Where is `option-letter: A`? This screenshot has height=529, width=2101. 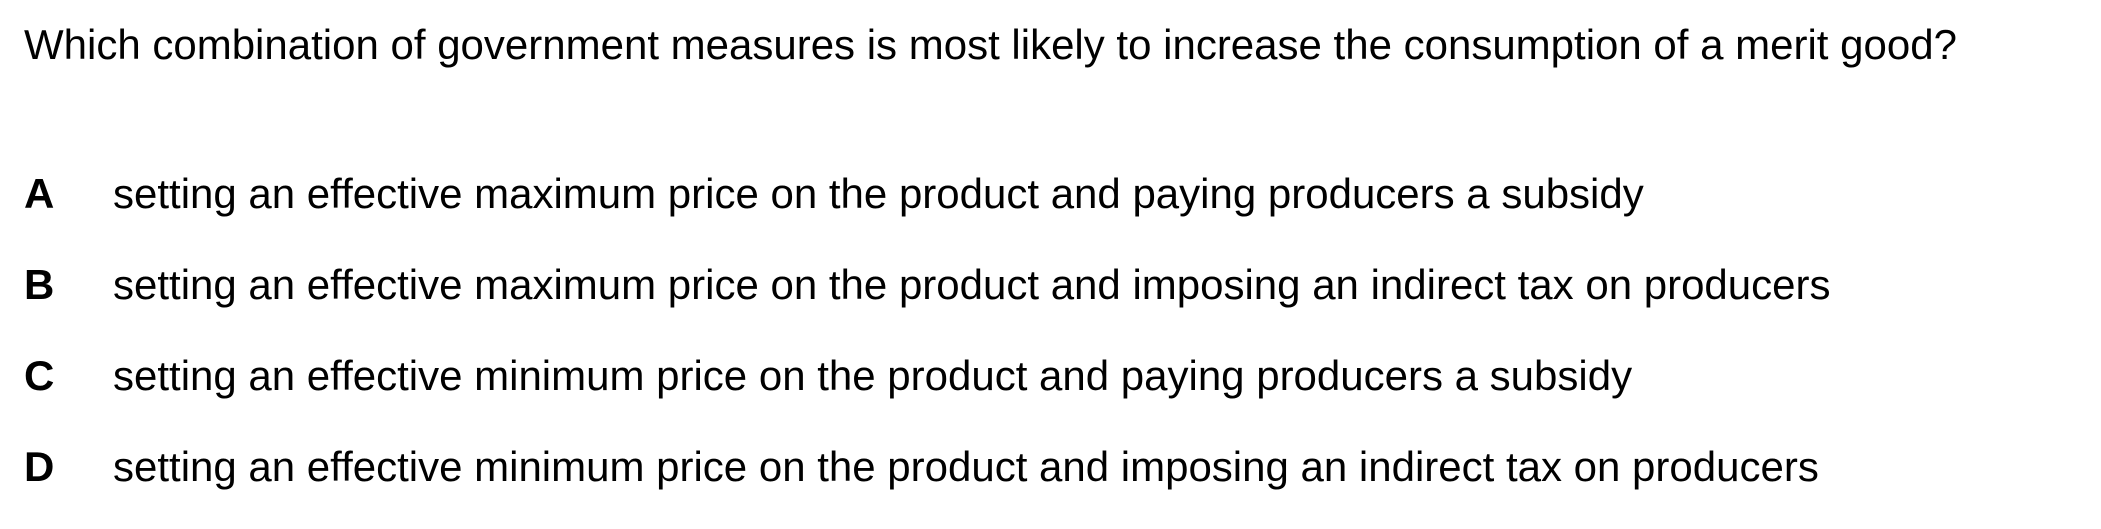 option-letter: A is located at coordinates (39, 193).